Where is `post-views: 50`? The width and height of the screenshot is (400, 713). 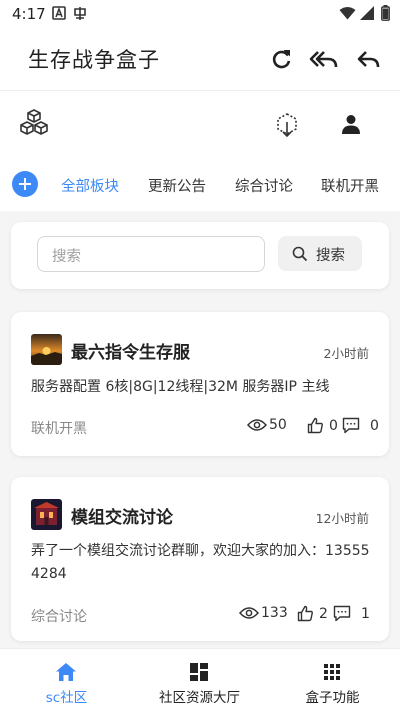
post-views: 50 is located at coordinates (267, 425).